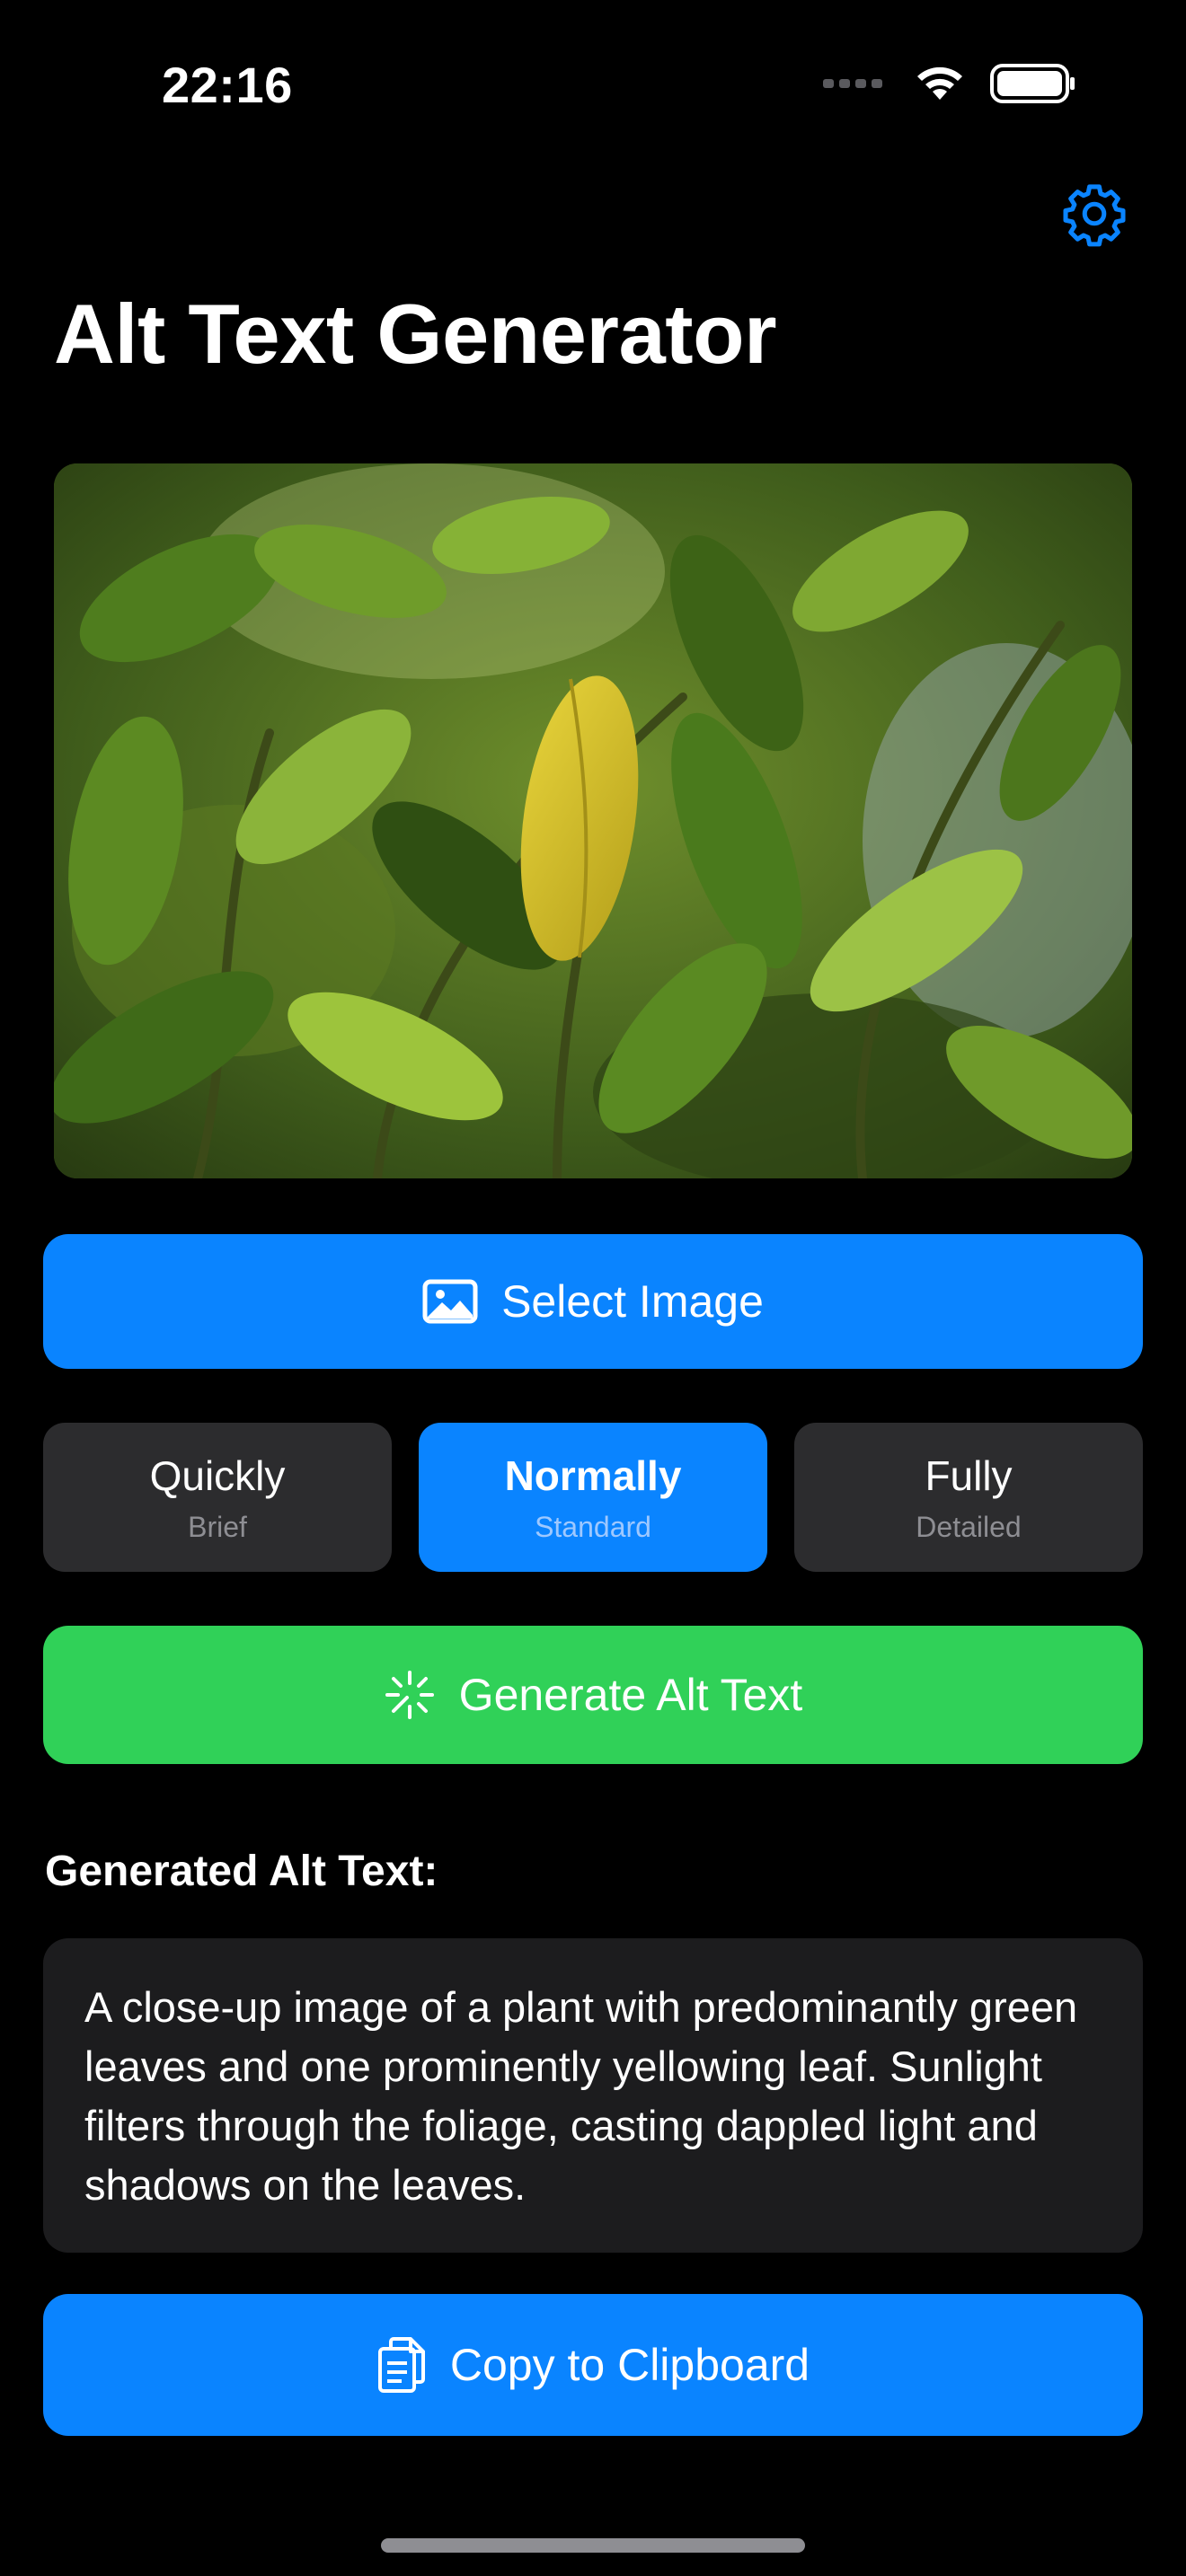  What do you see at coordinates (401, 2365) in the screenshot?
I see `copy-document-icon` at bounding box center [401, 2365].